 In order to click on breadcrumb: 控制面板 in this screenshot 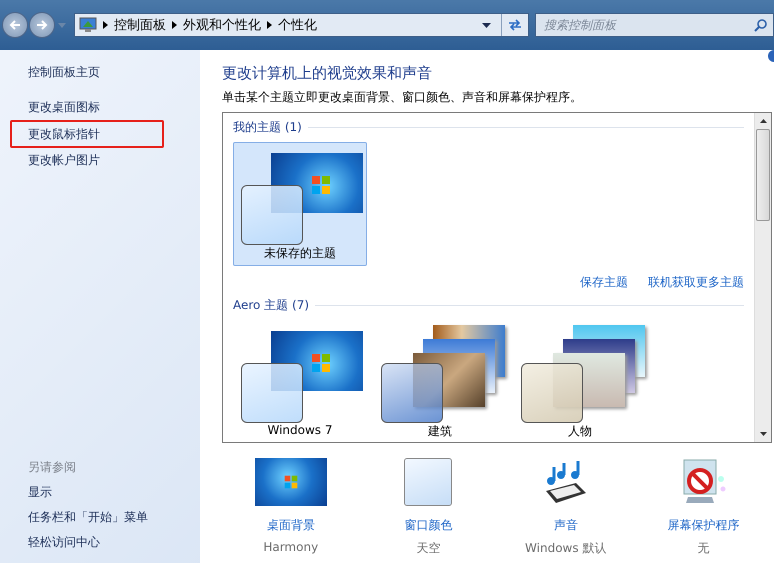, I will do `click(140, 25)`.